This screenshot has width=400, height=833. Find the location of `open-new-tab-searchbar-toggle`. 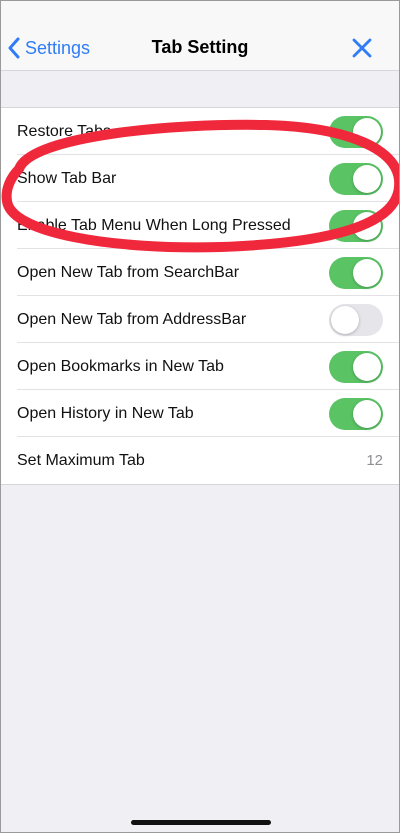

open-new-tab-searchbar-toggle is located at coordinates (356, 273).